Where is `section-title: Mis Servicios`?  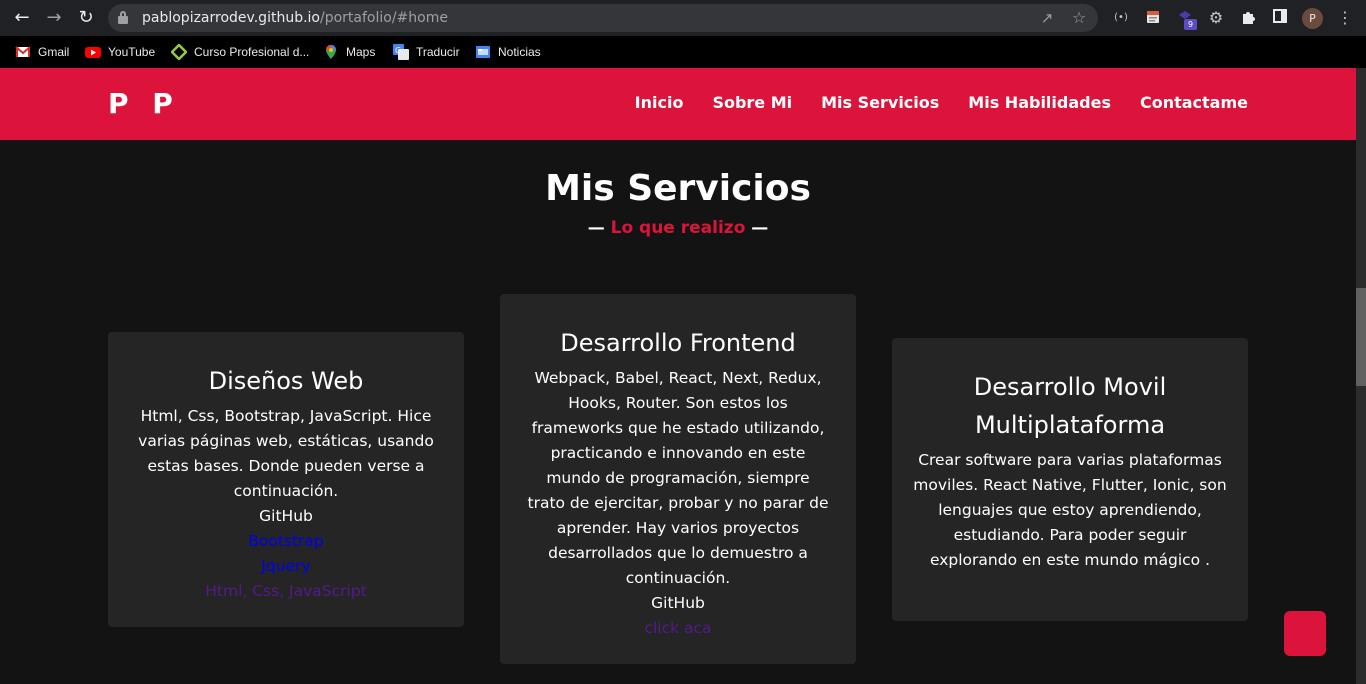 section-title: Mis Servicios is located at coordinates (678, 188).